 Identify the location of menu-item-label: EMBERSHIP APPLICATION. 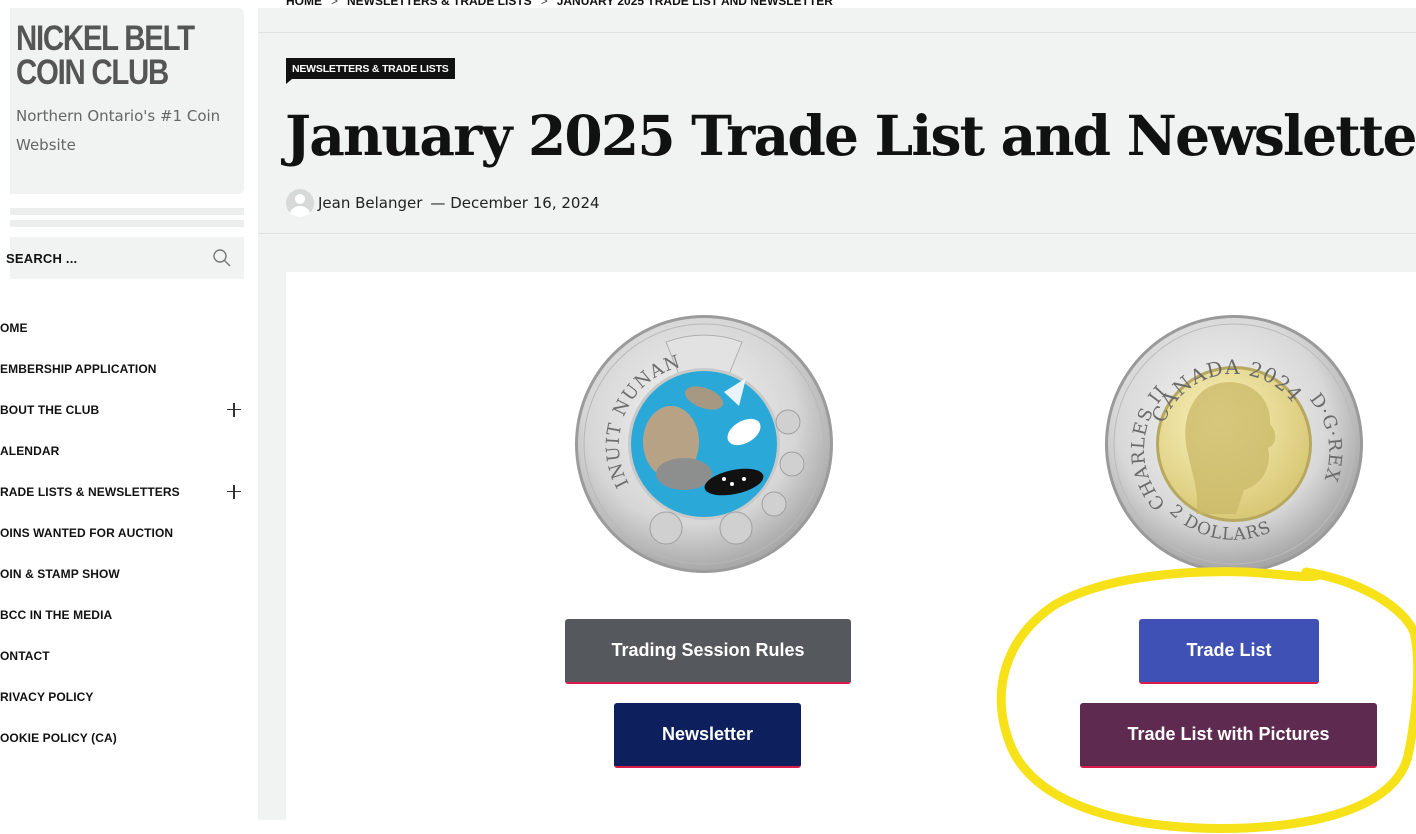
(78, 369).